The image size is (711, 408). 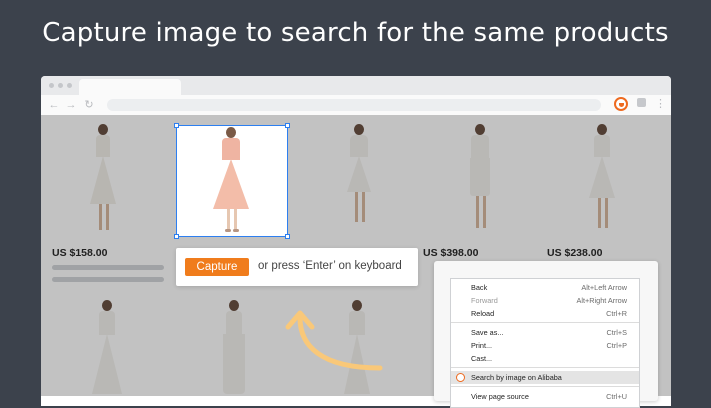 I want to click on menu-item-print: Print... Ctrl+P, so click(x=545, y=345).